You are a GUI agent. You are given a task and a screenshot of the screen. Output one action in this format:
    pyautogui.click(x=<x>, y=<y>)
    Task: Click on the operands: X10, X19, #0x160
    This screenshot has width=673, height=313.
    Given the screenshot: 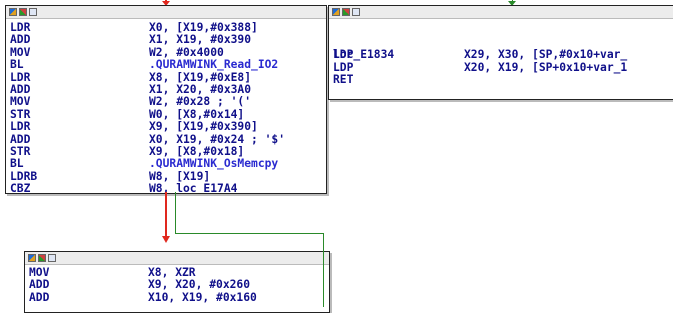 What is the action you would take?
    pyautogui.click(x=202, y=297)
    